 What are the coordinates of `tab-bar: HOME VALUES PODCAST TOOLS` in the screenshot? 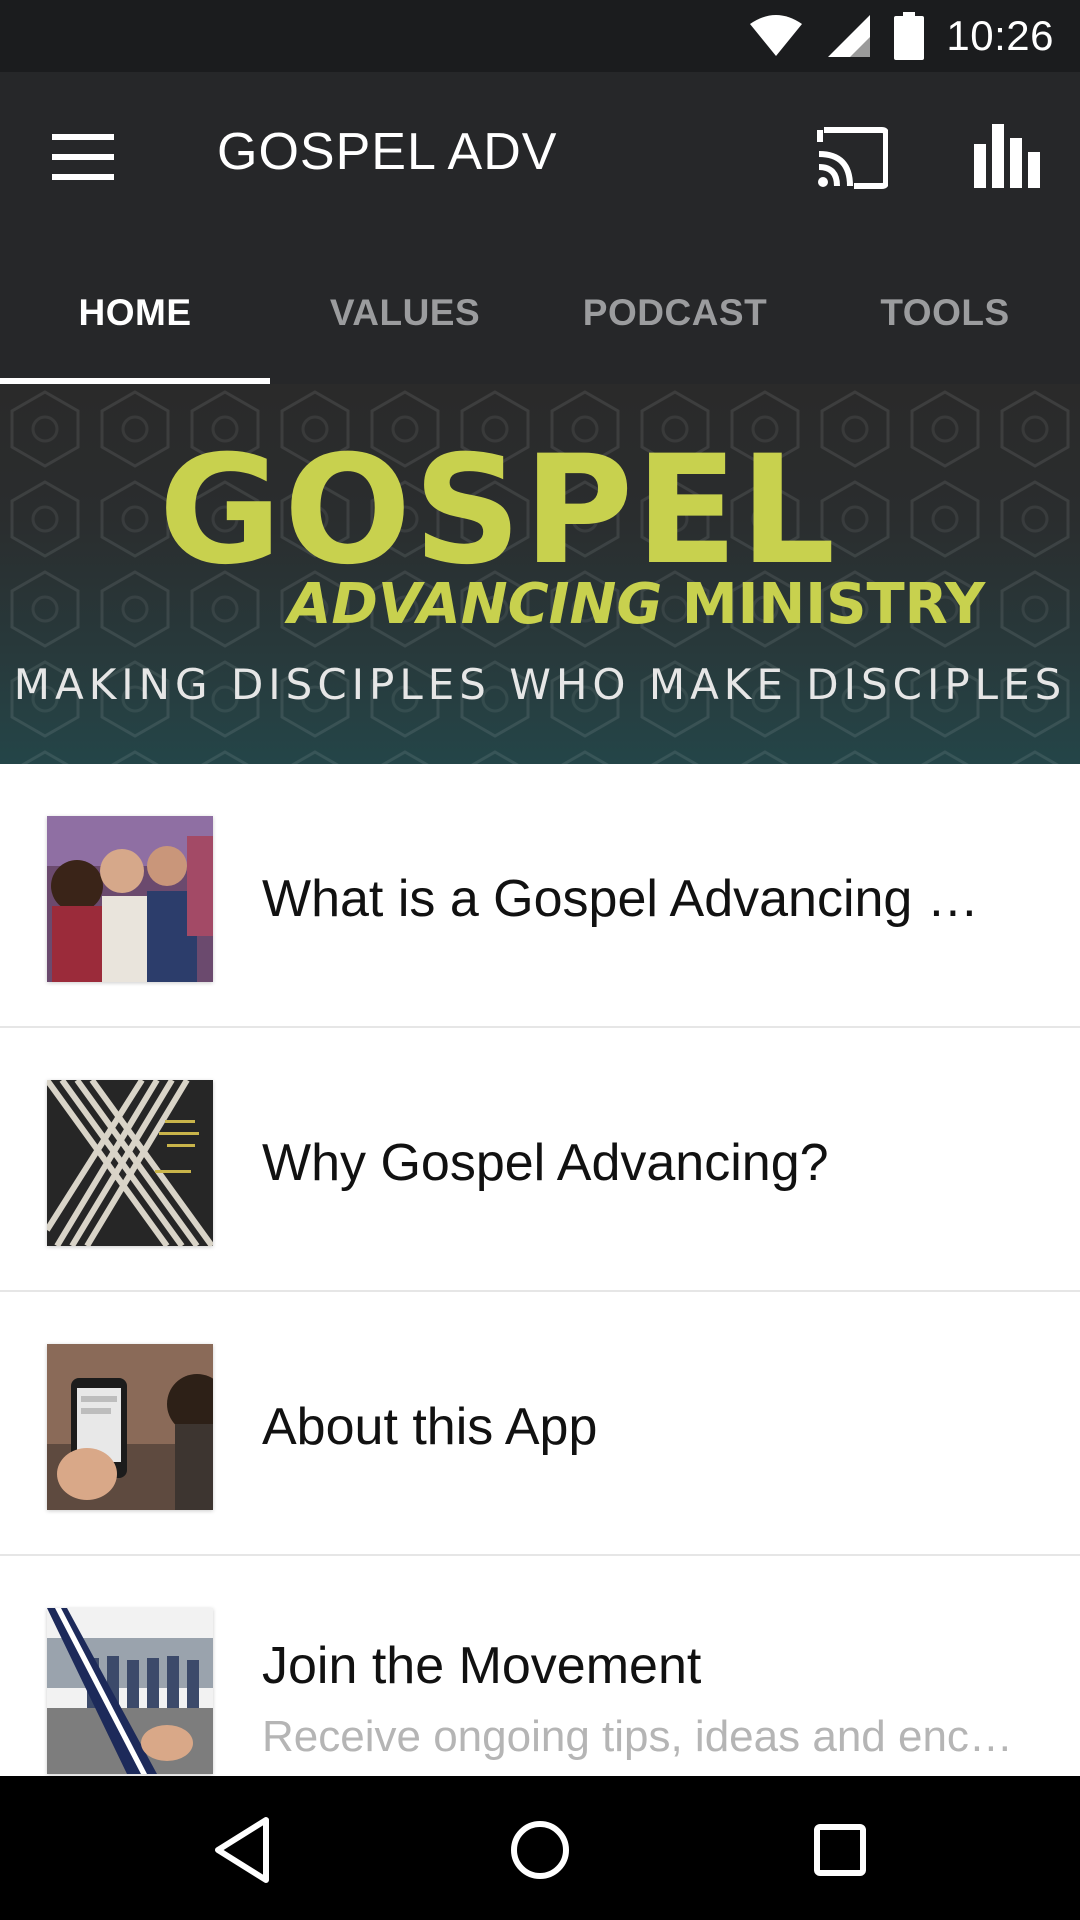 It's located at (540, 313).